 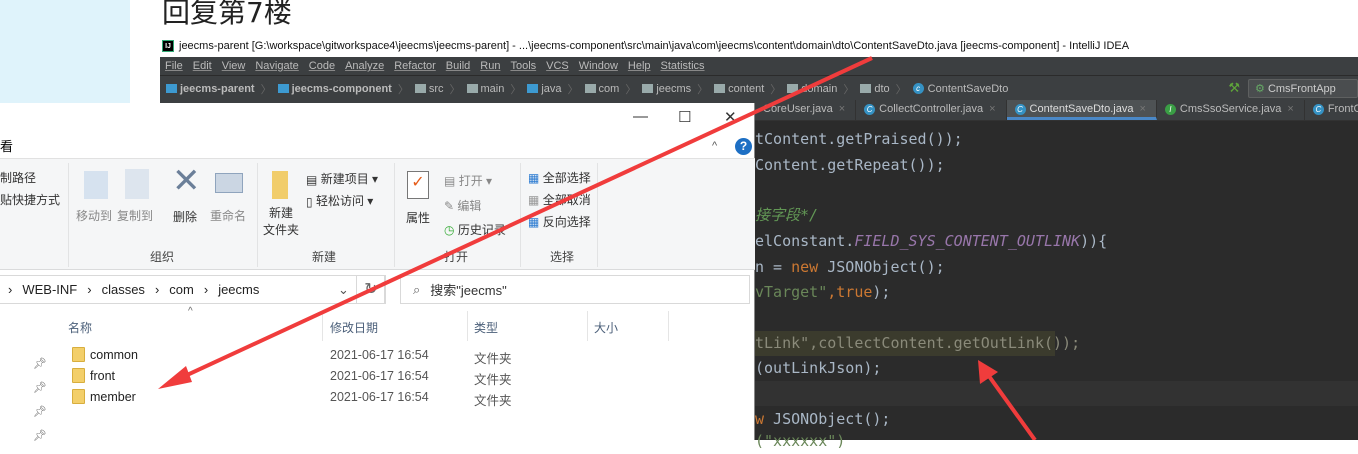 What do you see at coordinates (1234, 88) in the screenshot?
I see `build-hammer-icon: ⚒` at bounding box center [1234, 88].